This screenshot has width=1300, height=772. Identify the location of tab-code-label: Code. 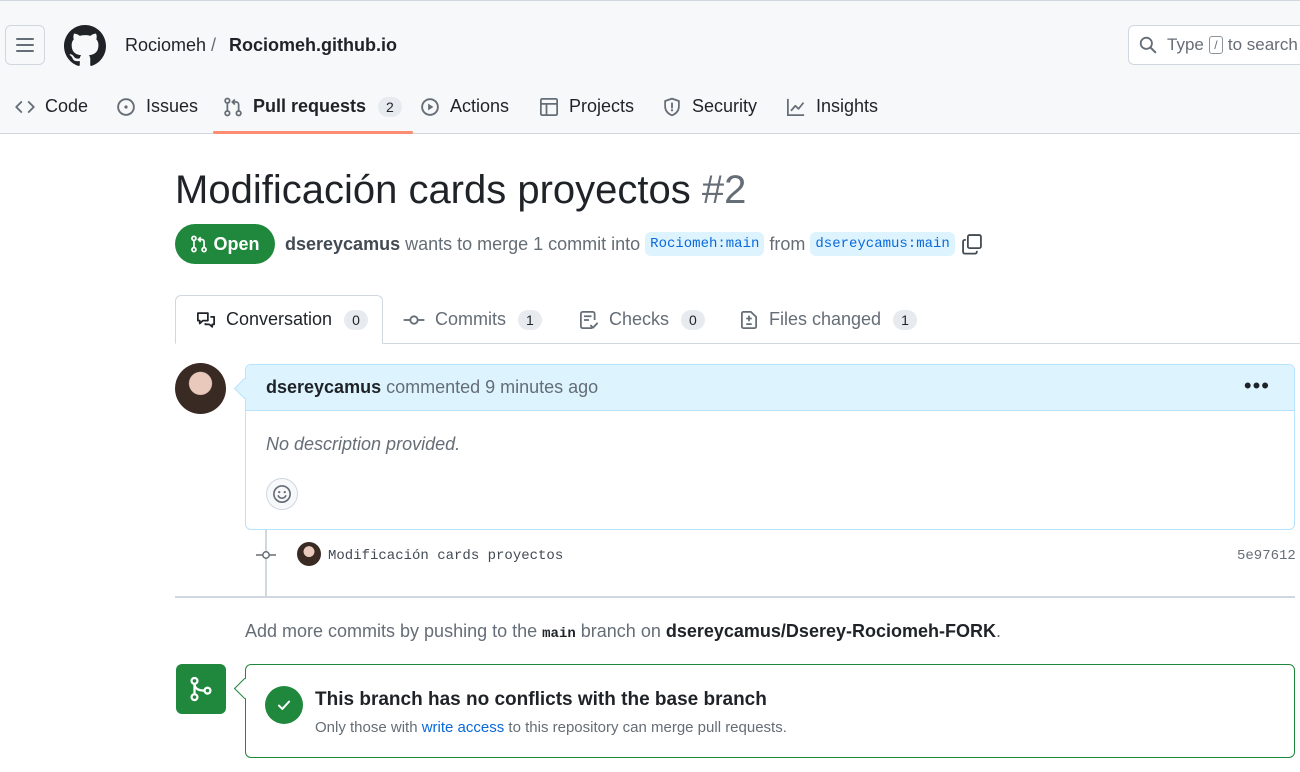
(67, 106).